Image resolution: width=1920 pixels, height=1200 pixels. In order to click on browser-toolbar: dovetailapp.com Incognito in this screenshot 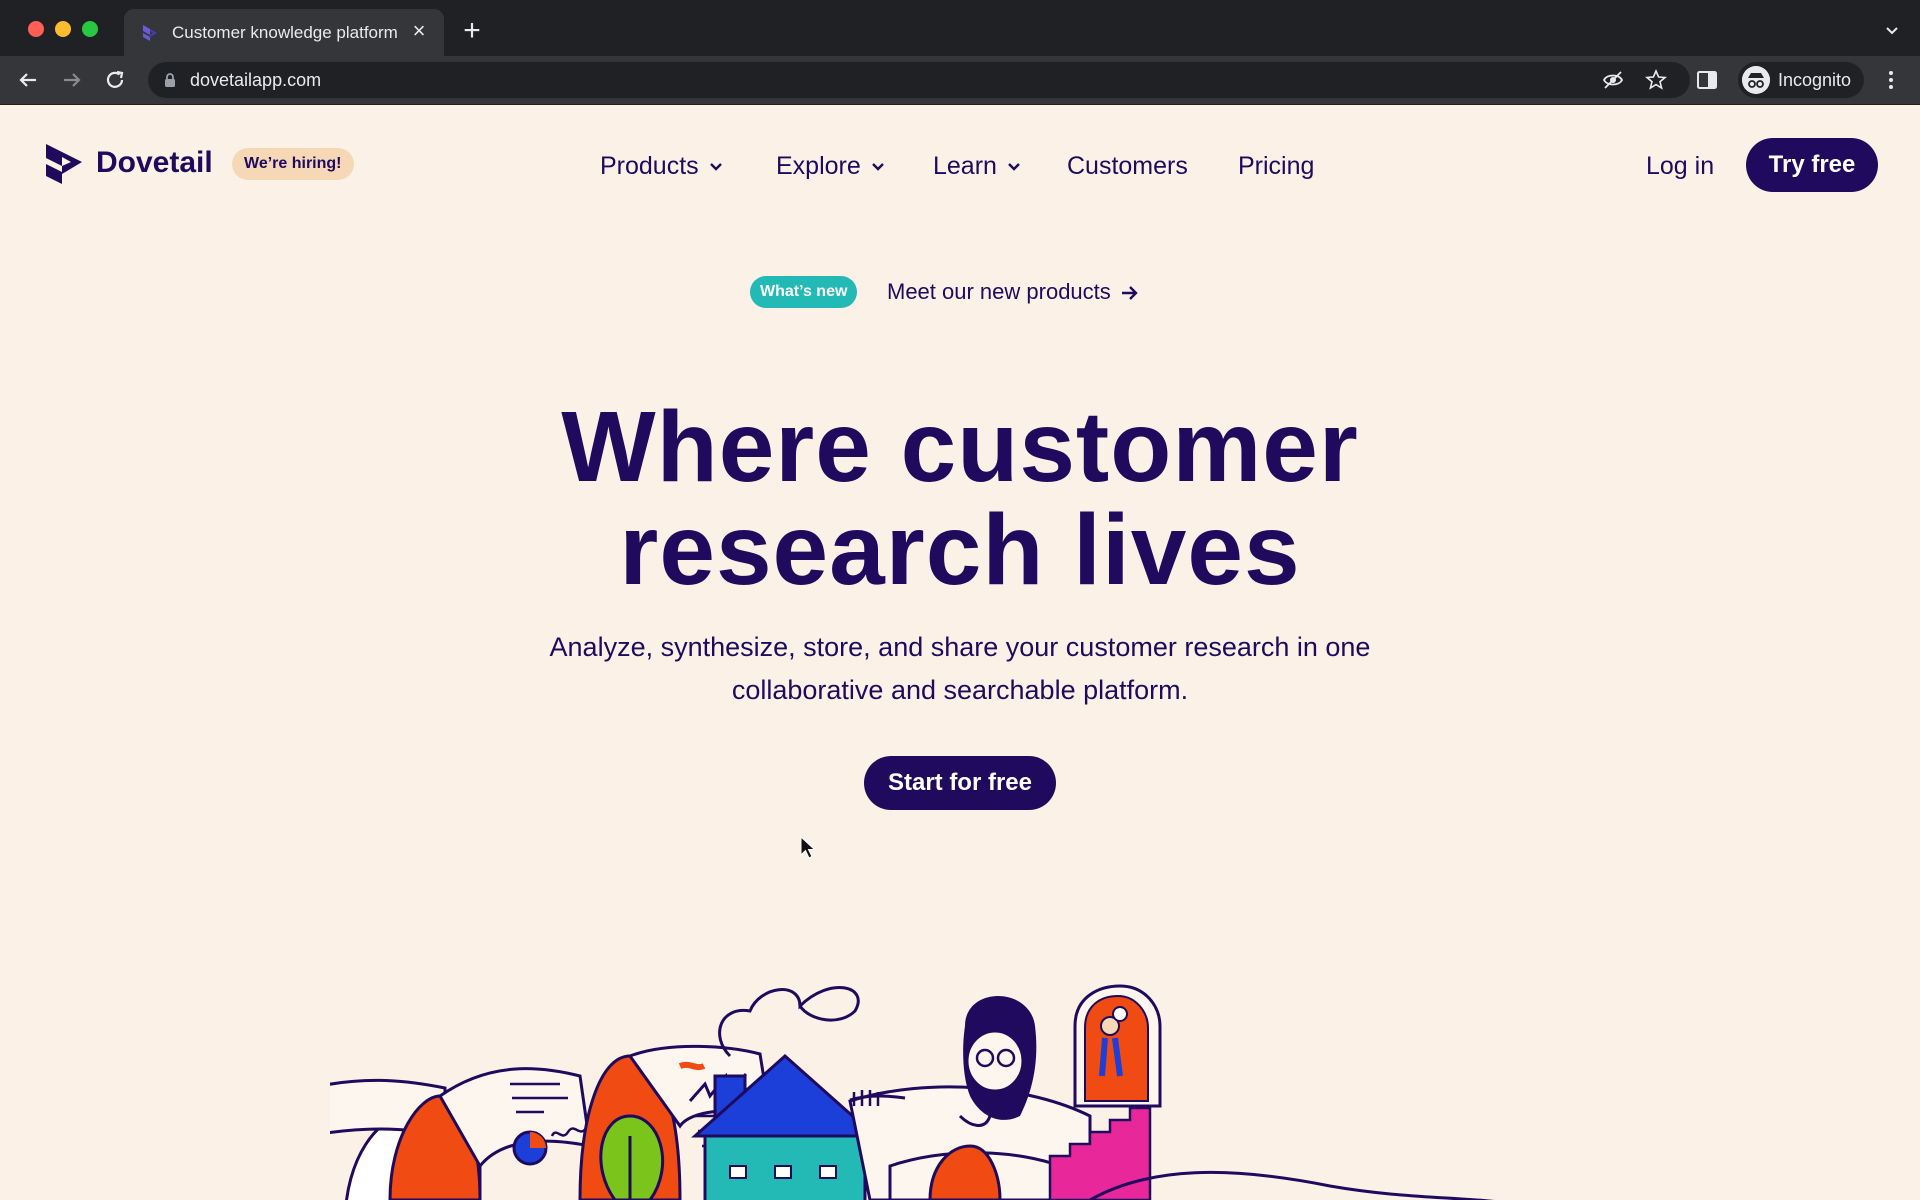, I will do `click(960, 80)`.